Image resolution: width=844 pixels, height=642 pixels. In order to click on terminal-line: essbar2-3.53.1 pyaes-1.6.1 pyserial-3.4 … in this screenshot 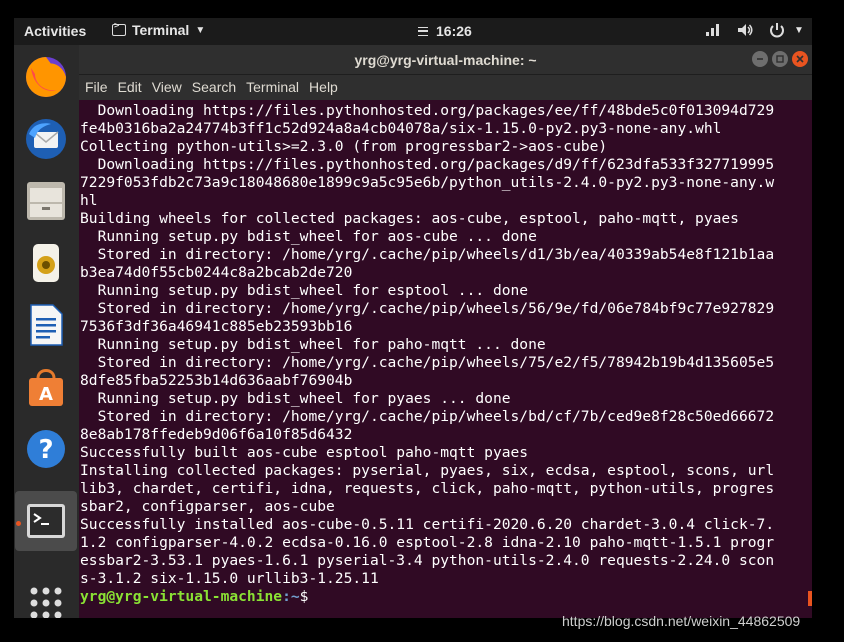, I will do `click(427, 560)`.